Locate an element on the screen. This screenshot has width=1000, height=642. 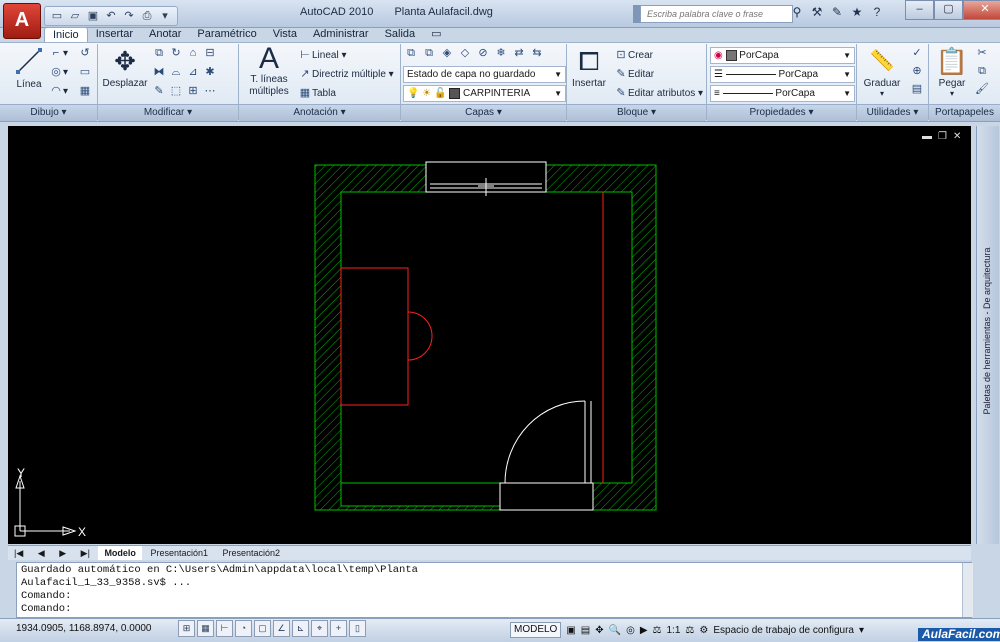
tab-insertar: Insertar is located at coordinates (114, 34).